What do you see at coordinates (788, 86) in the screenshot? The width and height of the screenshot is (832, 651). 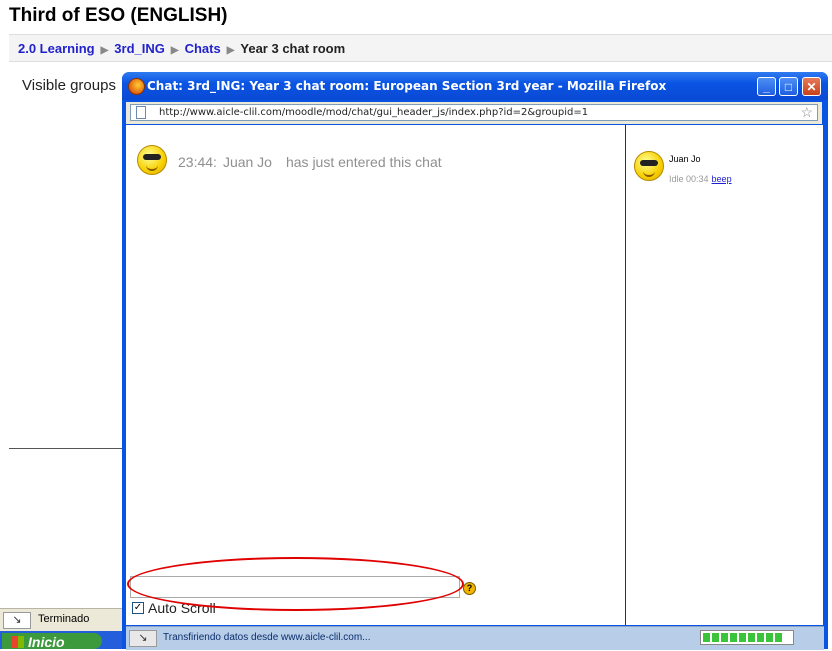 I see `maximize-button: □` at bounding box center [788, 86].